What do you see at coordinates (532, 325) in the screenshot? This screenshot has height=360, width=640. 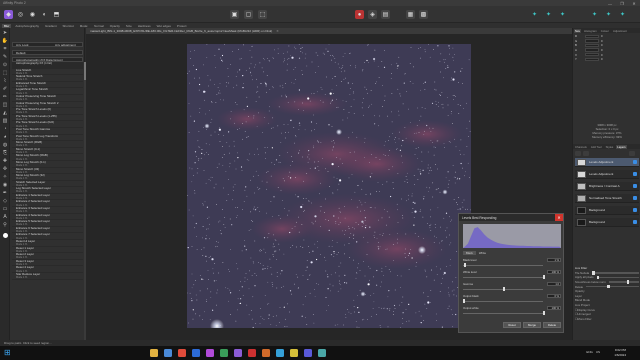 I see `merge-button: Merge` at bounding box center [532, 325].